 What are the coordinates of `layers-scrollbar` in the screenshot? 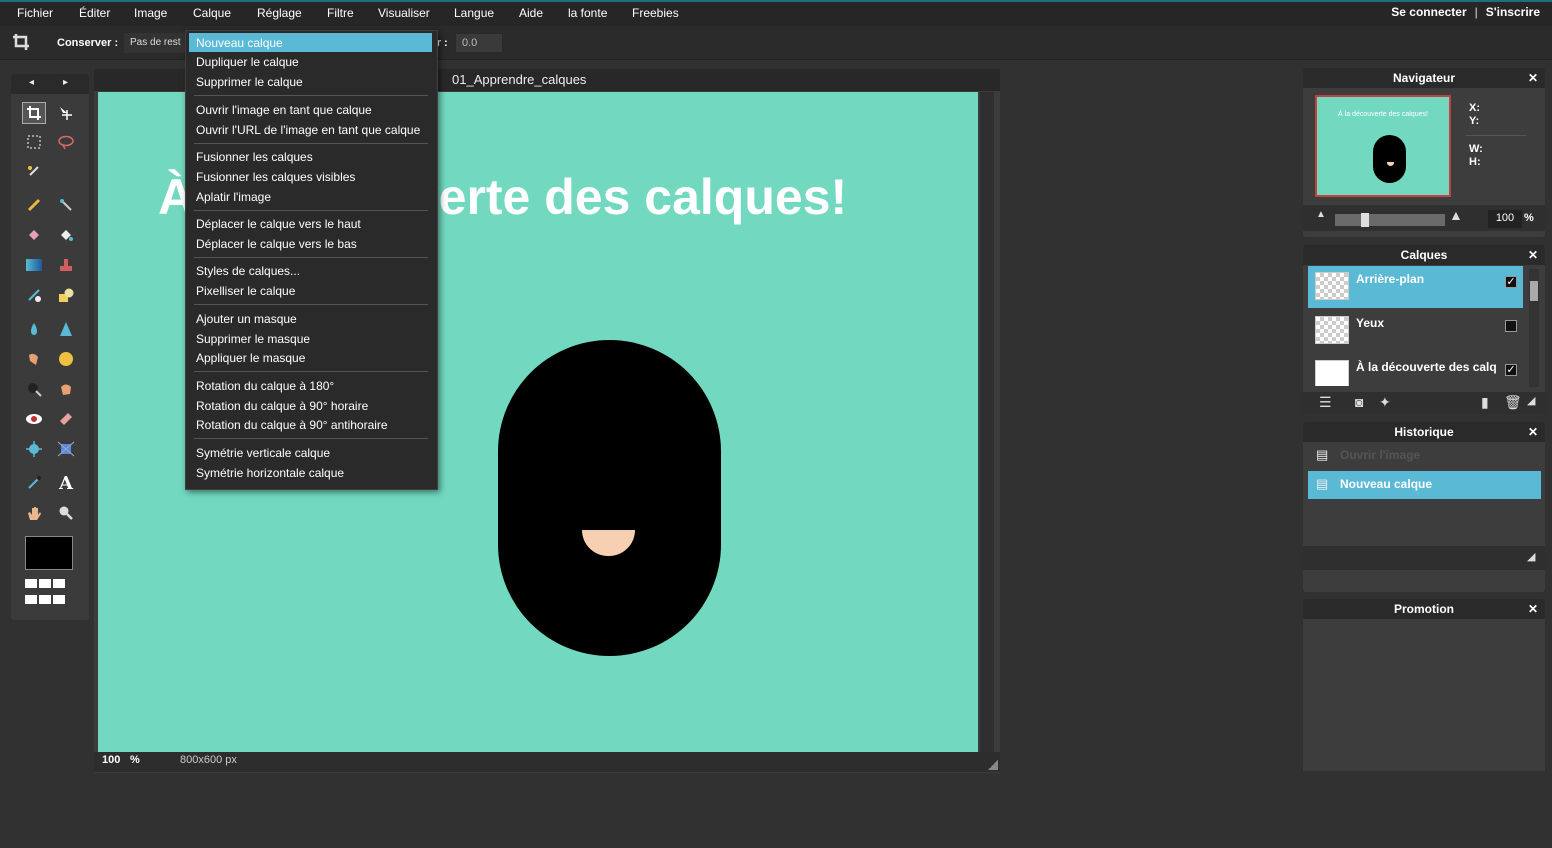 It's located at (1534, 328).